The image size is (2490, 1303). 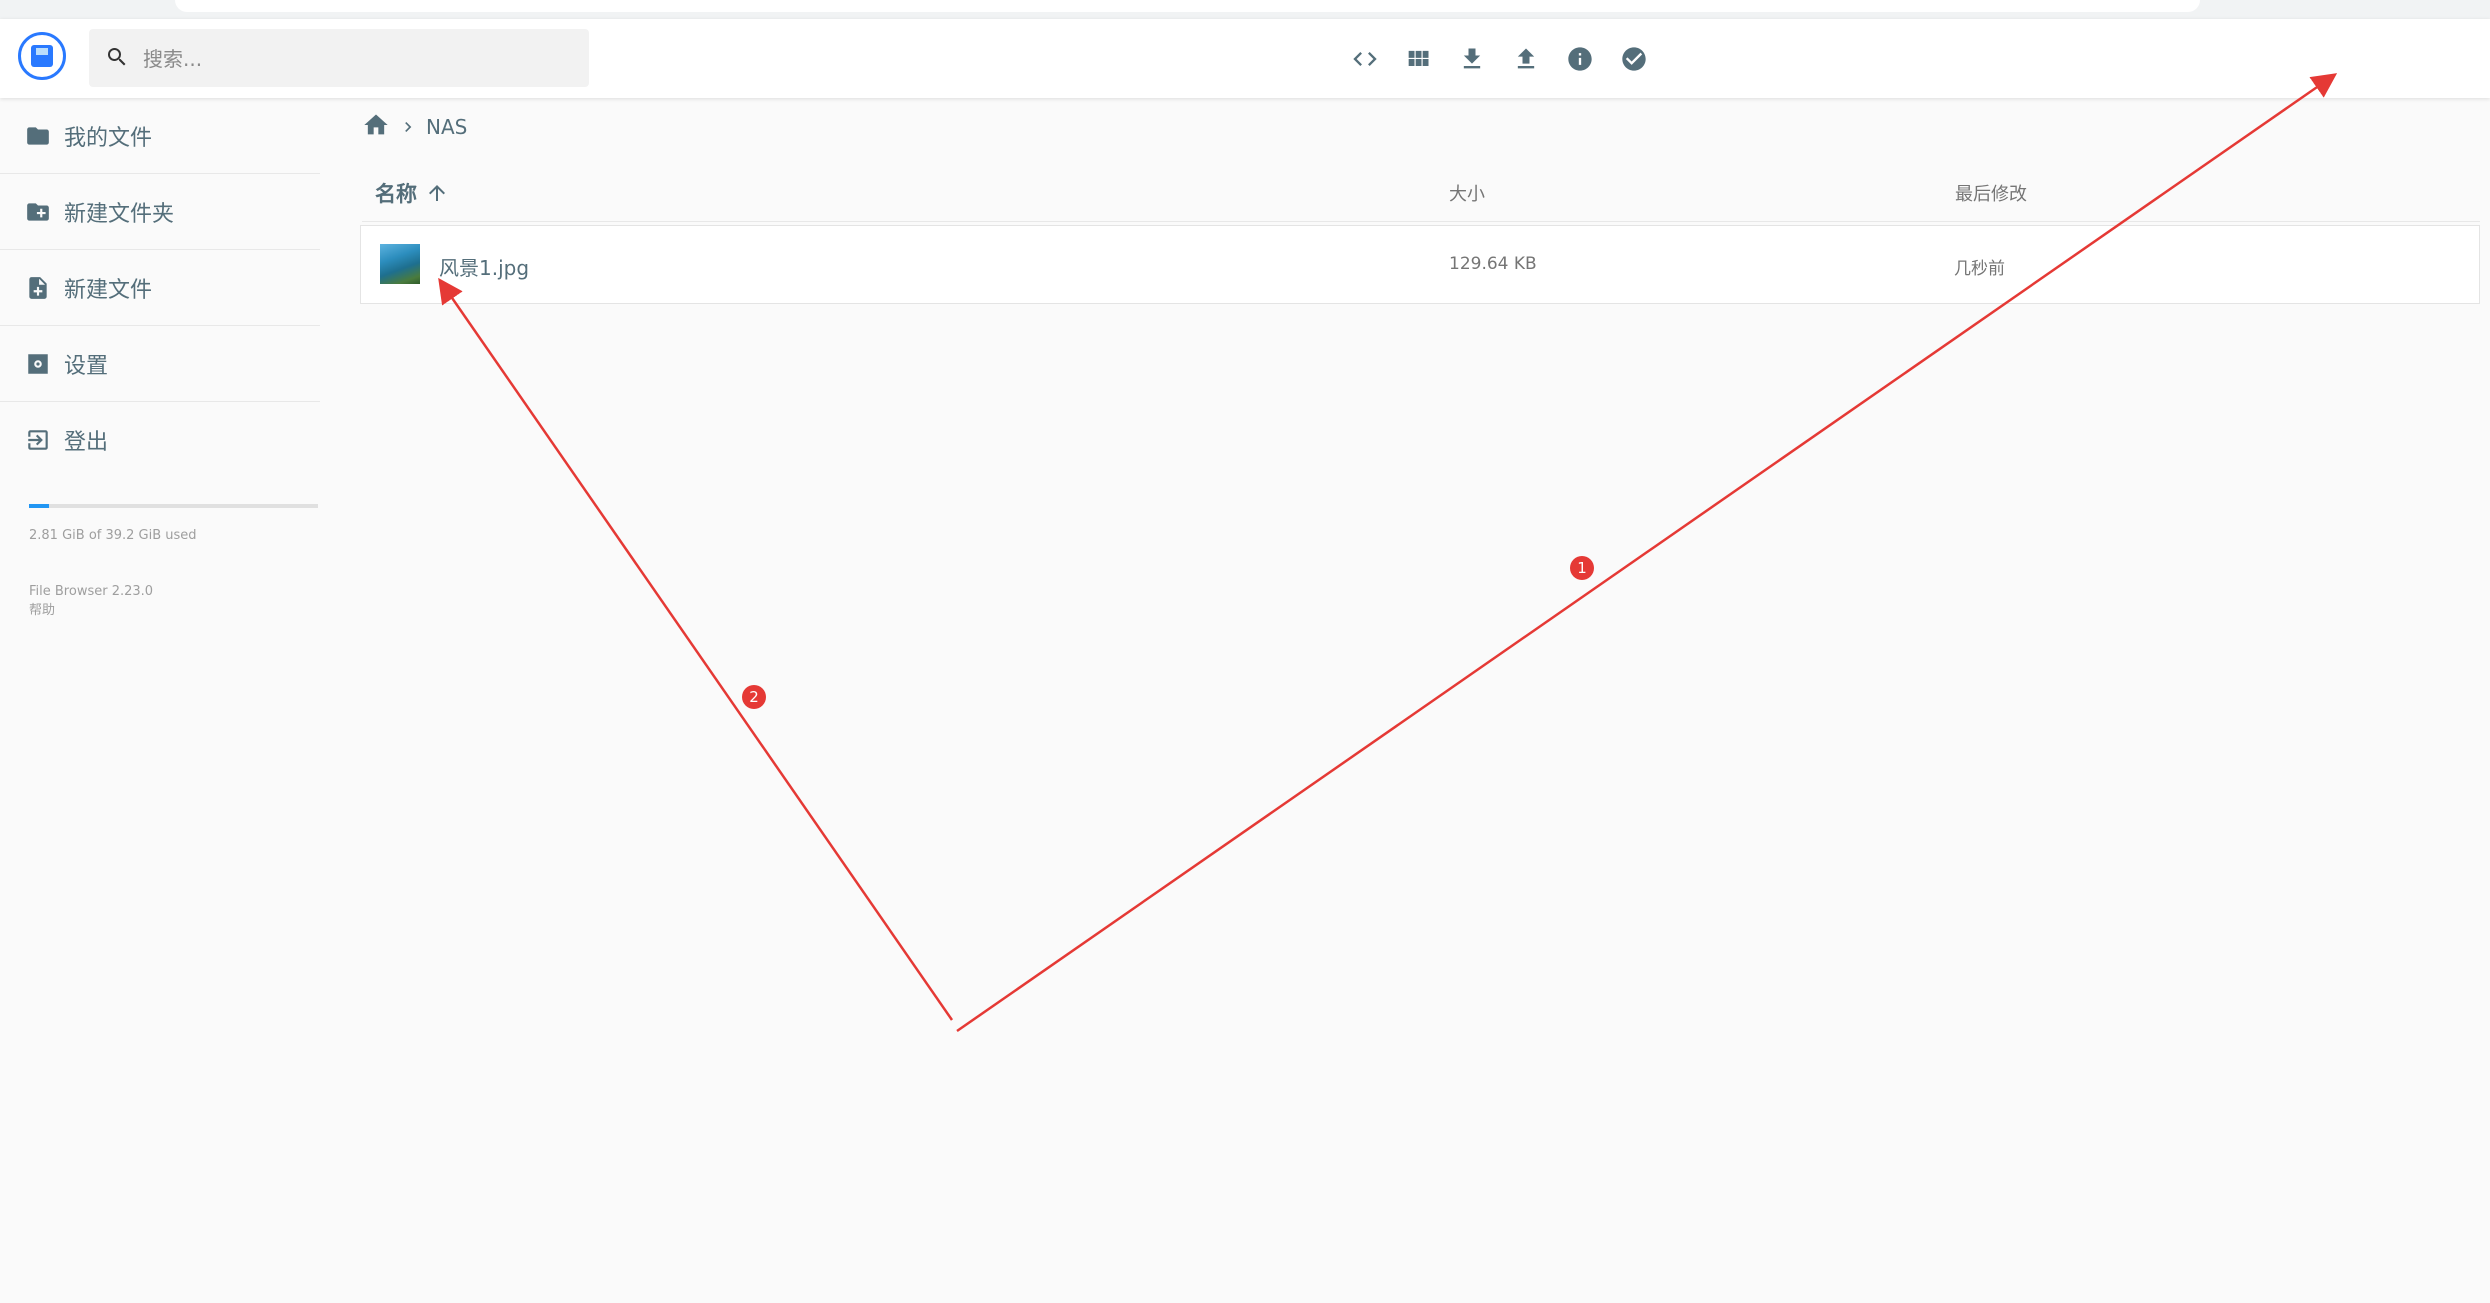 I want to click on sidebar-item-label: 新建文件, so click(x=108, y=290).